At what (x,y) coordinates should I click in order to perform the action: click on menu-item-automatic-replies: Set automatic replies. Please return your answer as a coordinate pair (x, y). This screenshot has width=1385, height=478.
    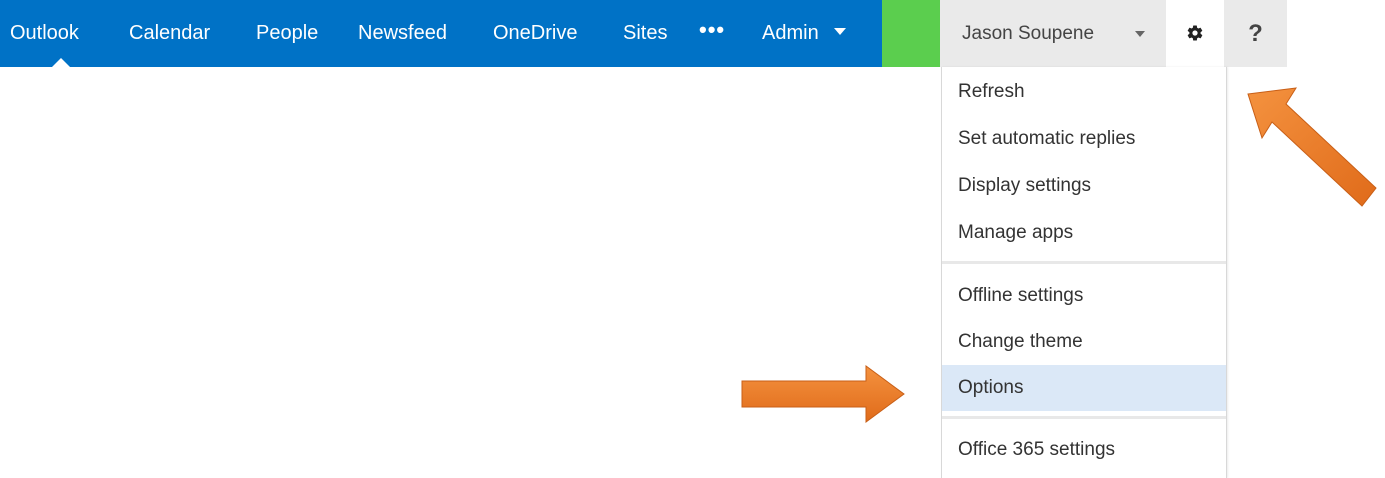
    Looking at the image, I should click on (1084, 139).